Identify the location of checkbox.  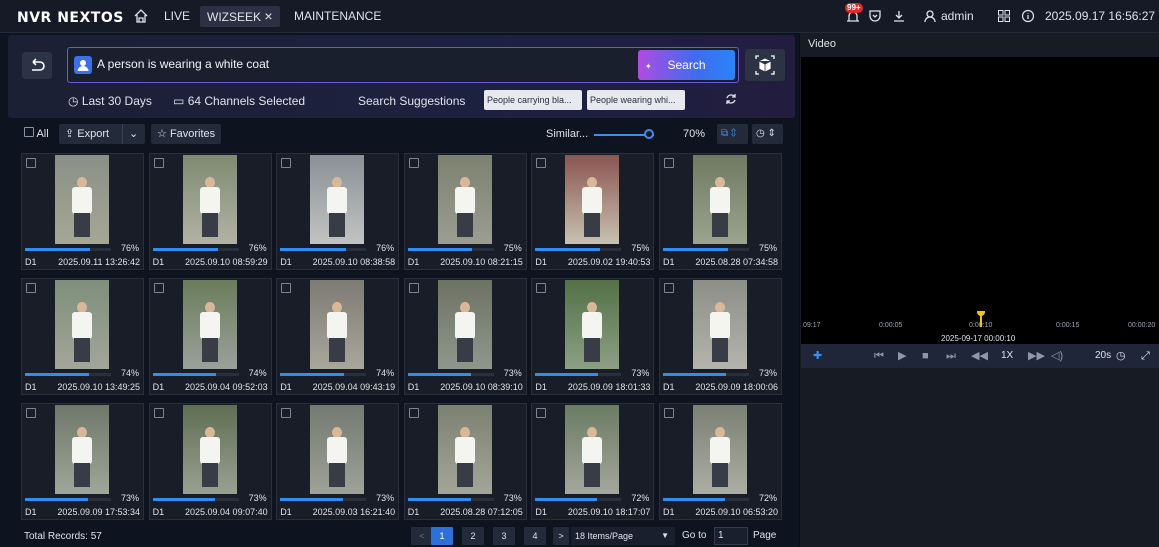
(29, 132).